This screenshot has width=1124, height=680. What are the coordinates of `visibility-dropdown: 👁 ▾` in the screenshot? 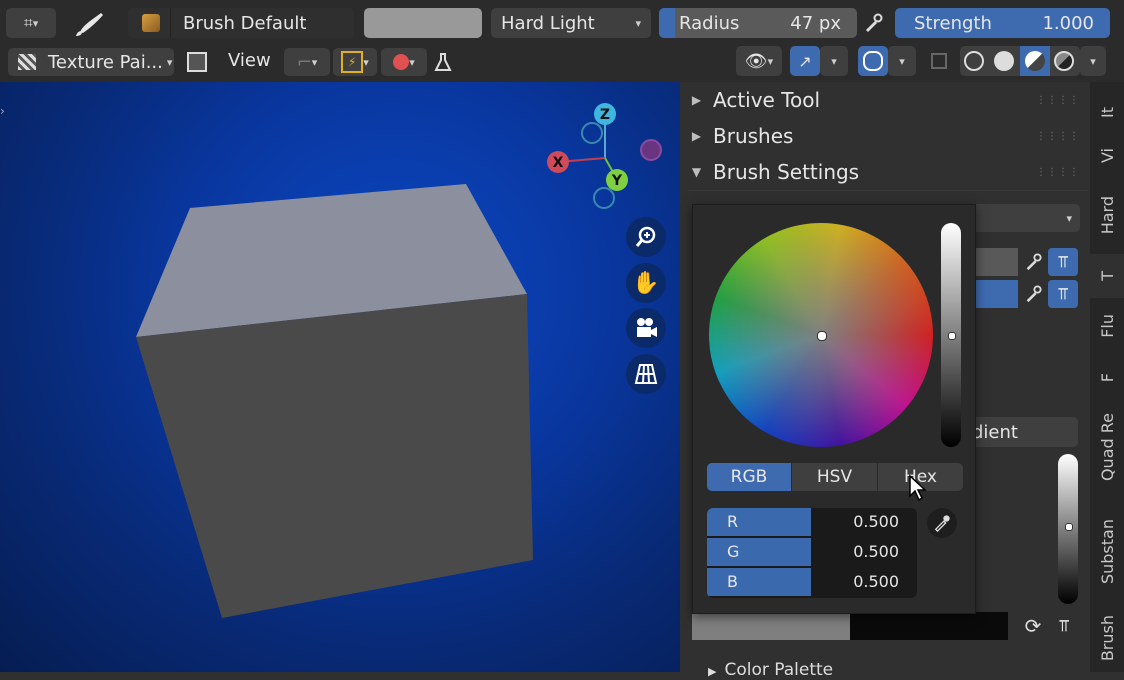 It's located at (759, 61).